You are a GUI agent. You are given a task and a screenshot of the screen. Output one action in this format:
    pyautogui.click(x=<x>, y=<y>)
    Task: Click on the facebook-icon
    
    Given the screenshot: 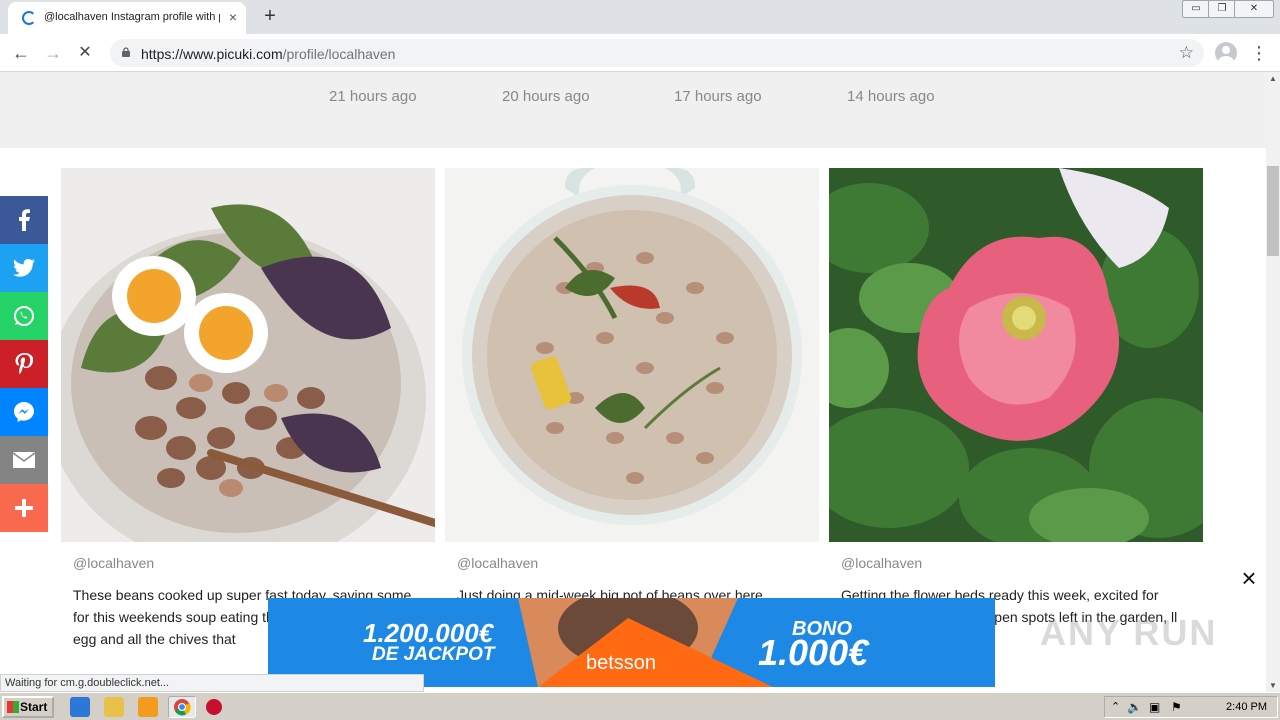 What is the action you would take?
    pyautogui.click(x=24, y=220)
    